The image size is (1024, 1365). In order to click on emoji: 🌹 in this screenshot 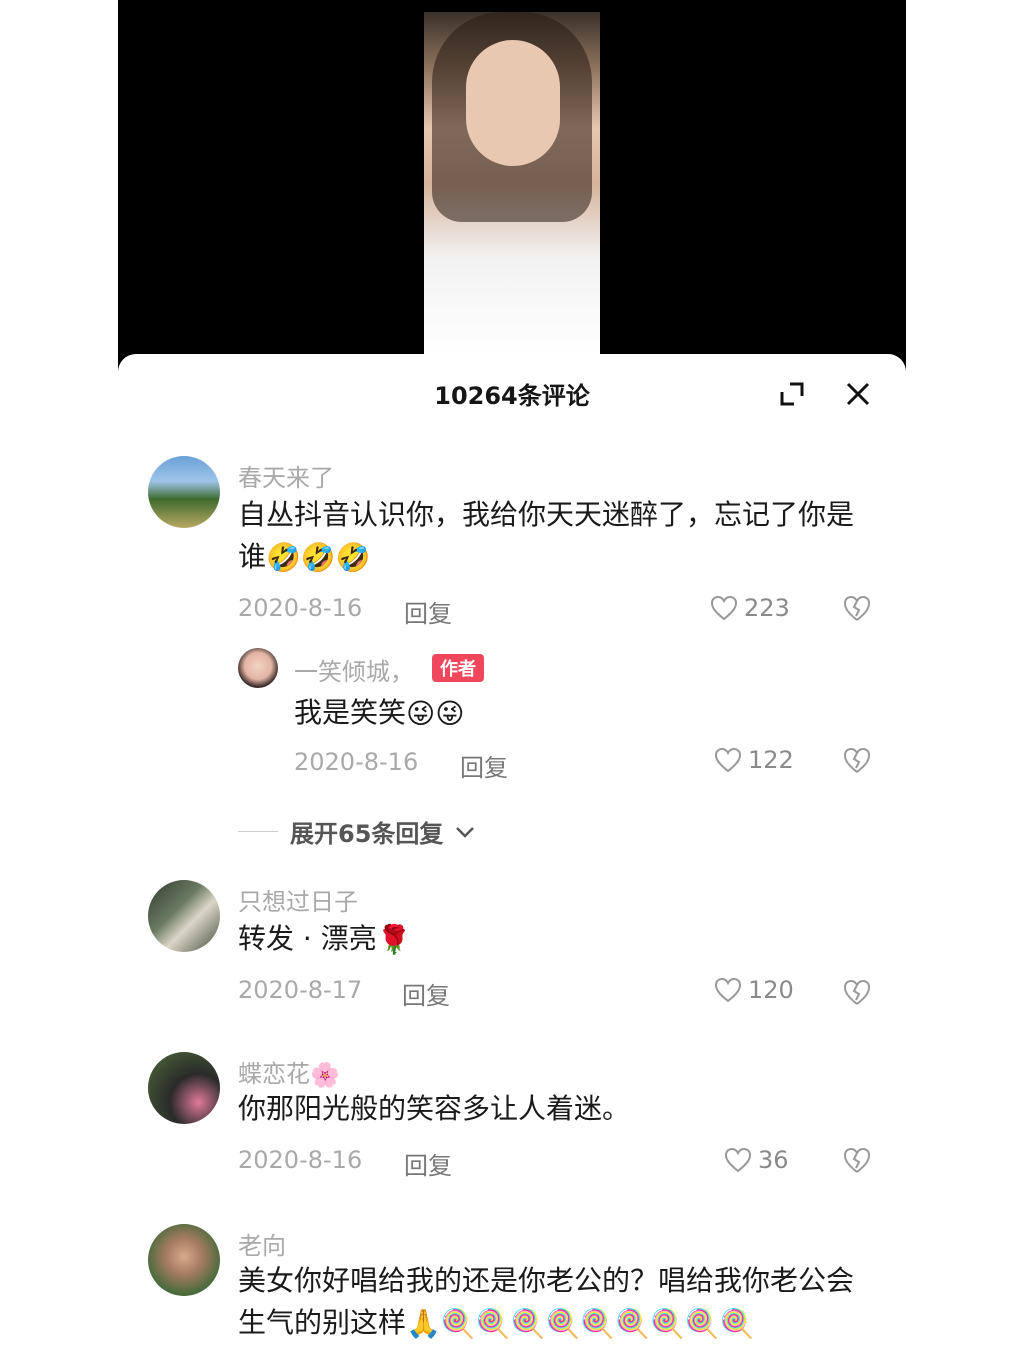, I will do `click(394, 939)`.